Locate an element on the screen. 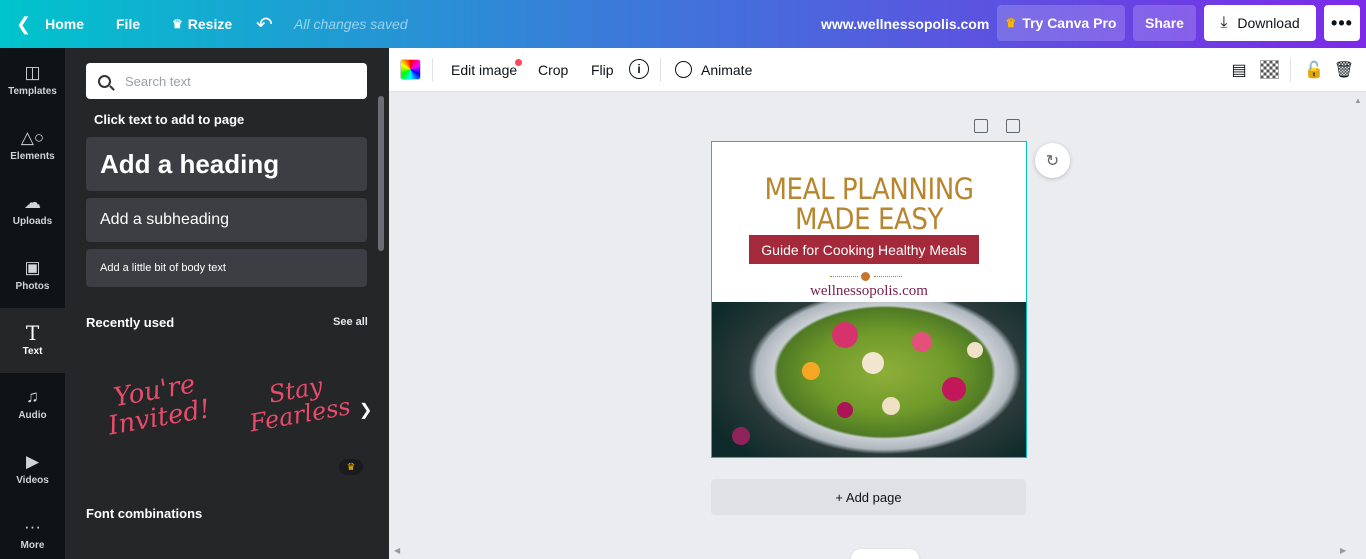 The height and width of the screenshot is (559, 1366). search-input is located at coordinates (240, 81).